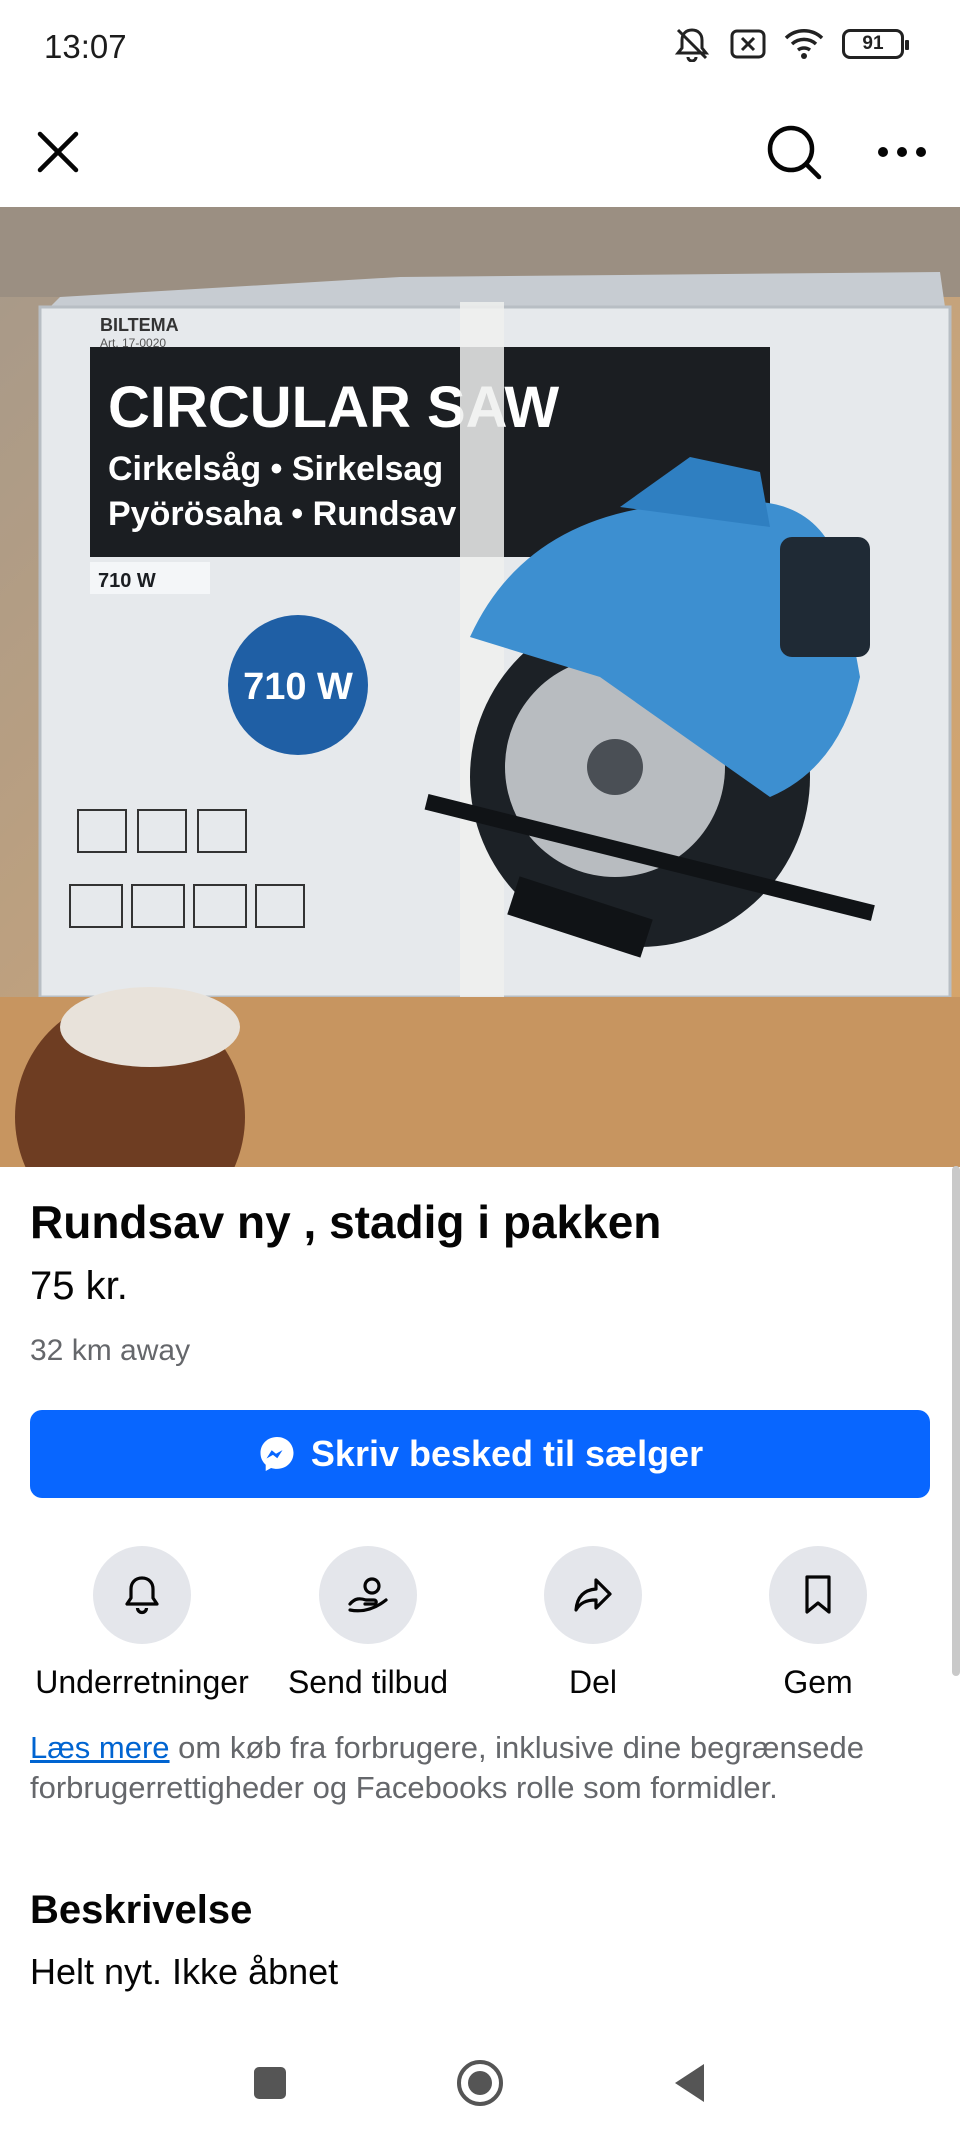  What do you see at coordinates (480, 48) in the screenshot?
I see `status-bar: 13:07 91` at bounding box center [480, 48].